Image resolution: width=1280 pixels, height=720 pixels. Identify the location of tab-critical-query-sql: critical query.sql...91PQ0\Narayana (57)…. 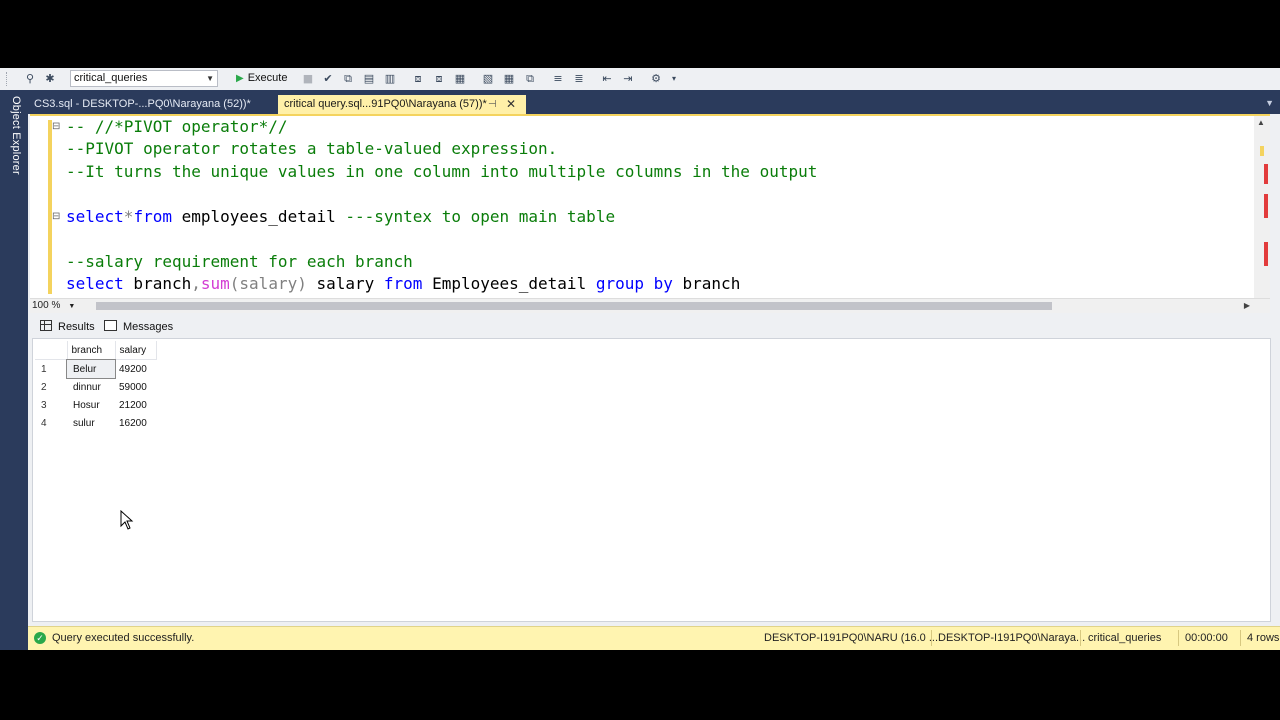
(402, 104).